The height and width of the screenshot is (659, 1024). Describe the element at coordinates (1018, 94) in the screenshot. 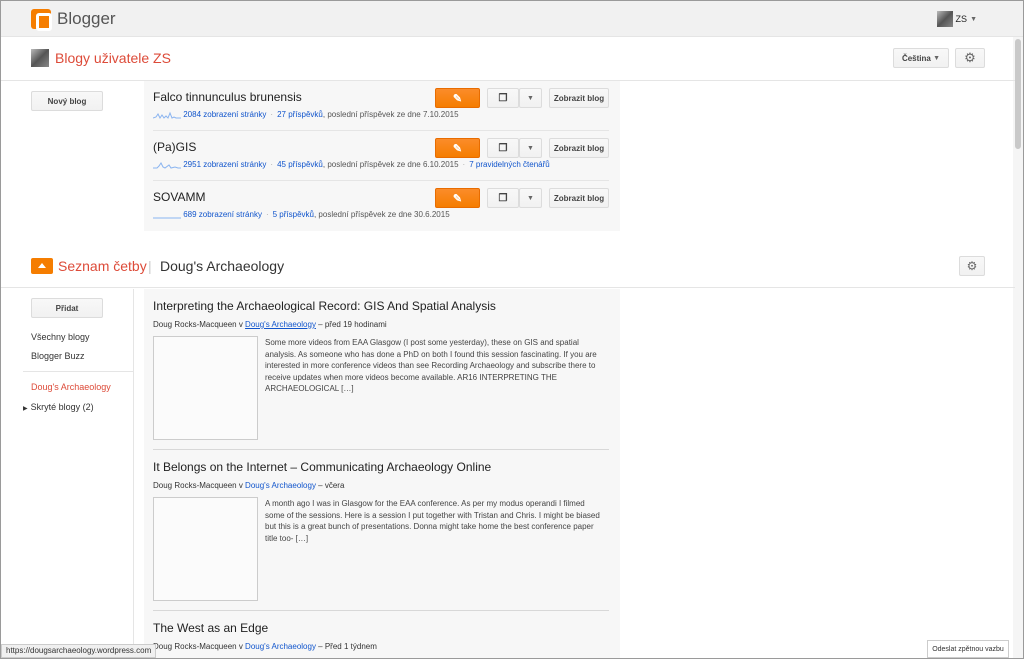

I see `scrollbar-thumb` at that location.